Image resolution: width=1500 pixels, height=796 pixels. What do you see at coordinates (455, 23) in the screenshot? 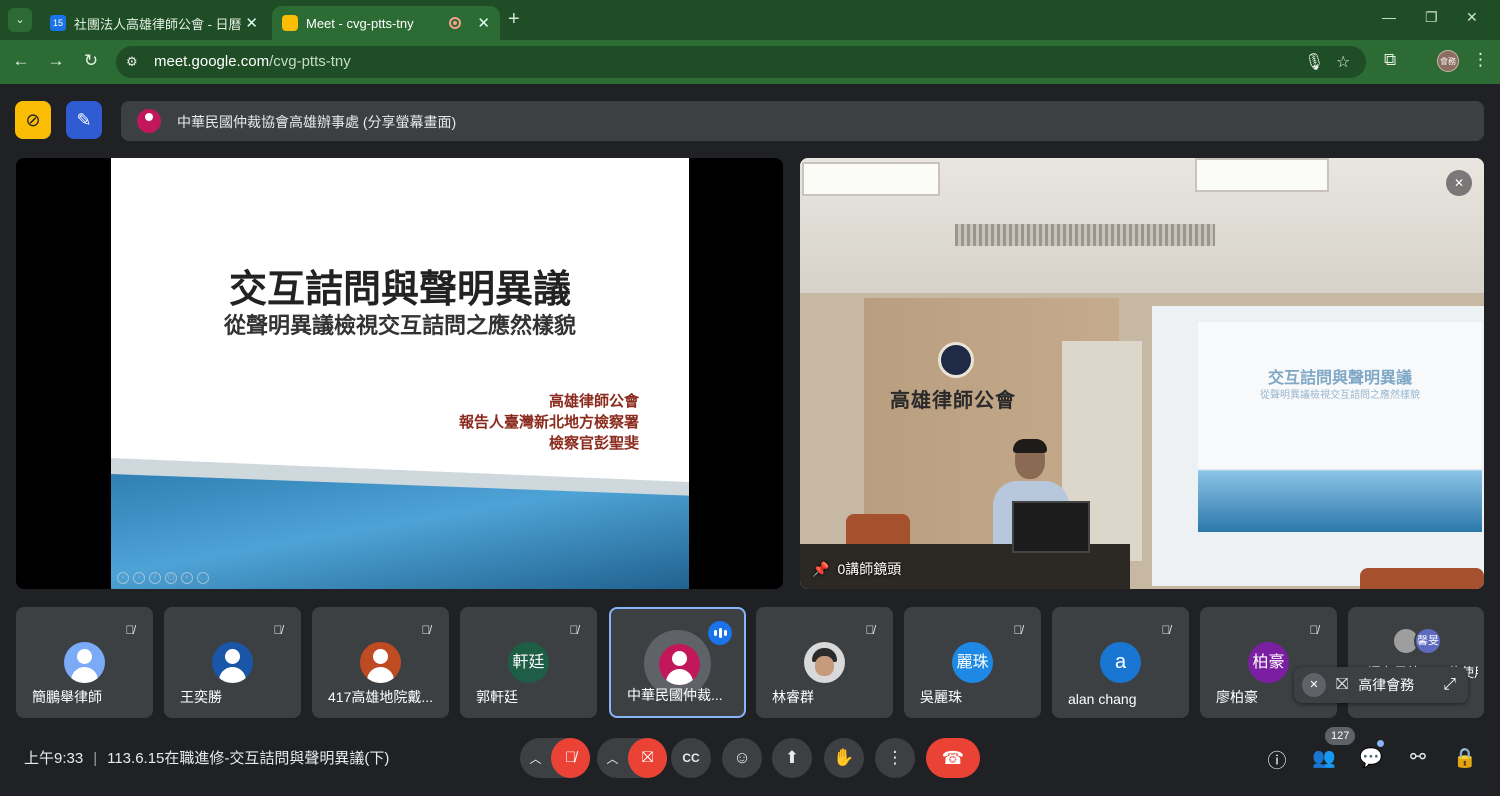
I see `recording-indicator-icon` at bounding box center [455, 23].